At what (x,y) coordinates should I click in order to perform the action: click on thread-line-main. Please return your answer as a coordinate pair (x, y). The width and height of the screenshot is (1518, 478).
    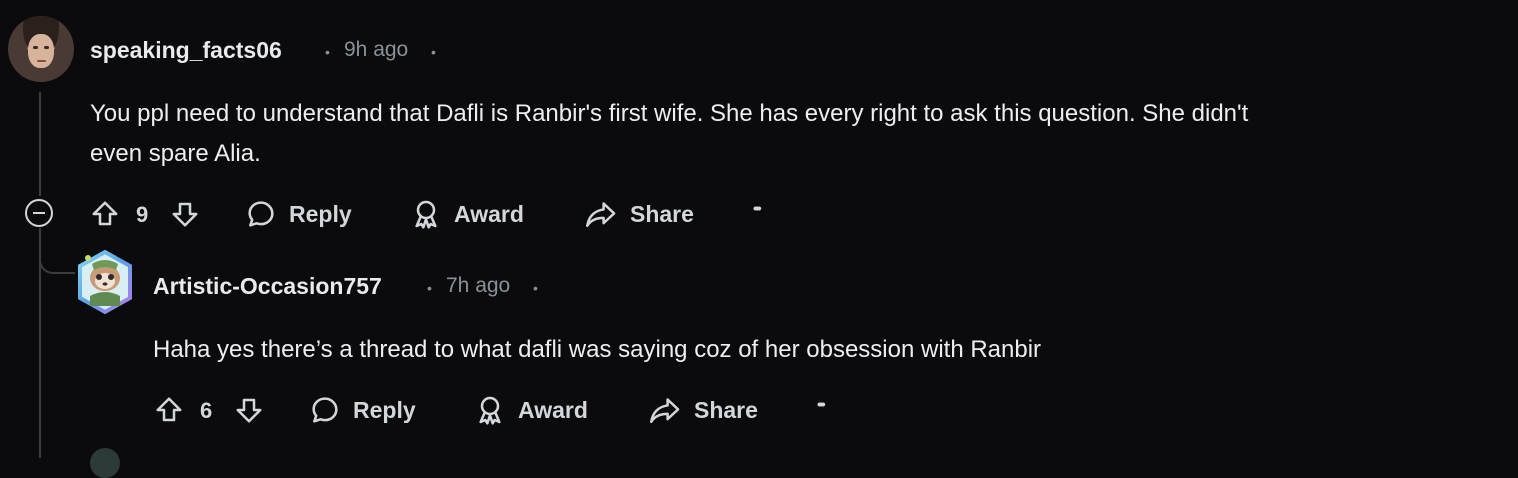
    Looking at the image, I should click on (40, 144).